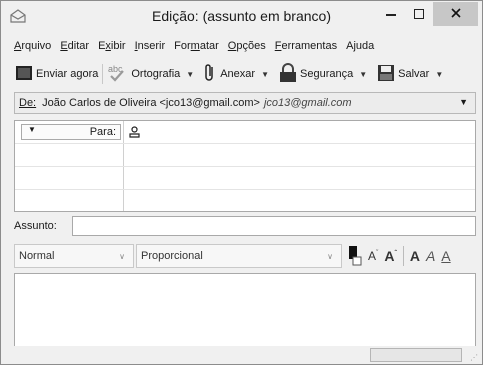  I want to click on bold-icon: A, so click(415, 256).